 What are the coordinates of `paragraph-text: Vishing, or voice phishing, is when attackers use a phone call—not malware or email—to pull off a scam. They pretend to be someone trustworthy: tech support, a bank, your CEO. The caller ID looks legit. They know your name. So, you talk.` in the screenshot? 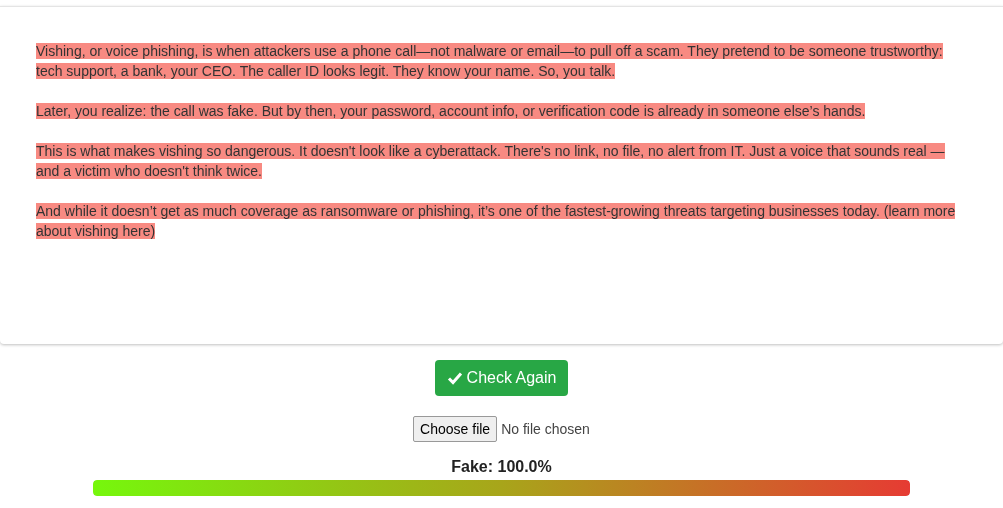 It's located at (490, 61).